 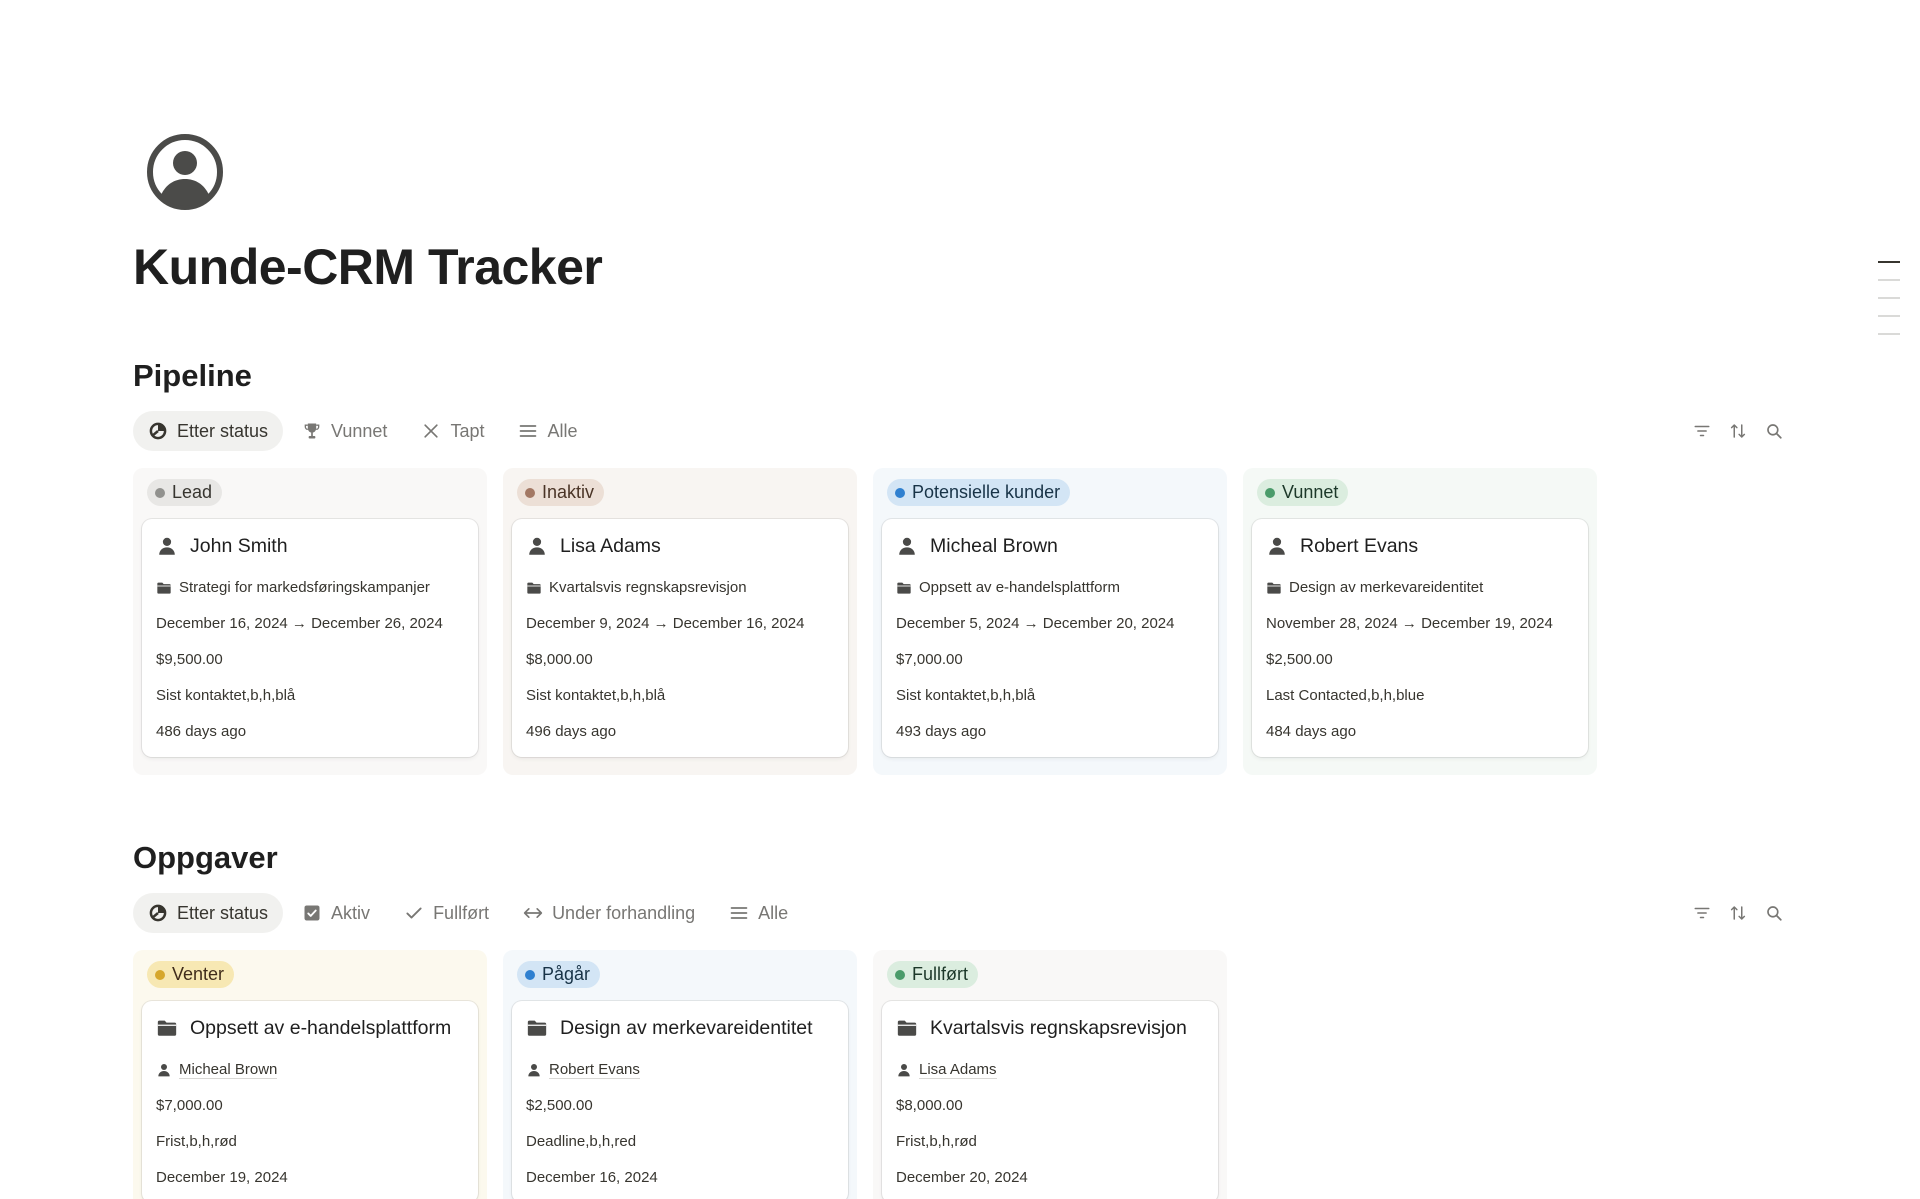 What do you see at coordinates (158, 431) in the screenshot?
I see `status-icon` at bounding box center [158, 431].